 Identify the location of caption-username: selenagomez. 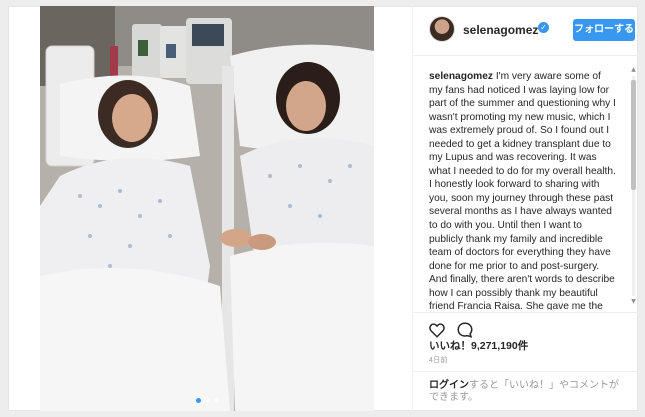
(461, 76).